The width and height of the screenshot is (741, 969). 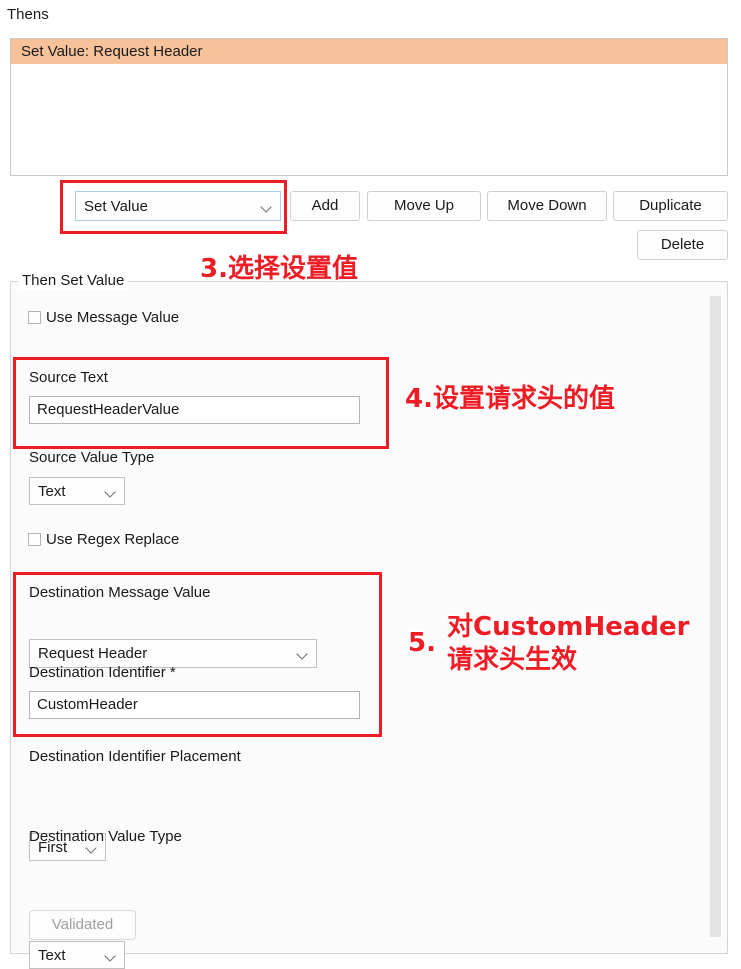 What do you see at coordinates (113, 539) in the screenshot?
I see `use-regex-replace-label: Use Regex Replace` at bounding box center [113, 539].